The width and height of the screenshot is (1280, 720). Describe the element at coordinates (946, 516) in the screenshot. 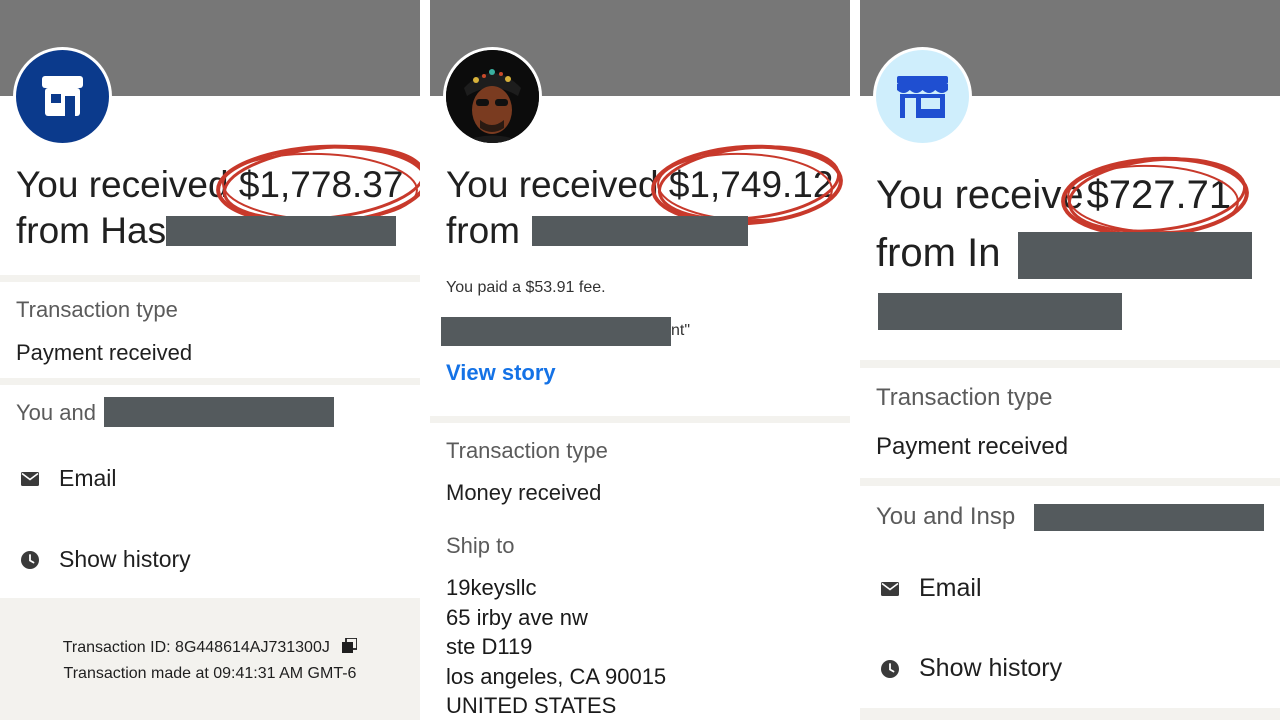

I see `you-and-label: You and Insp` at that location.